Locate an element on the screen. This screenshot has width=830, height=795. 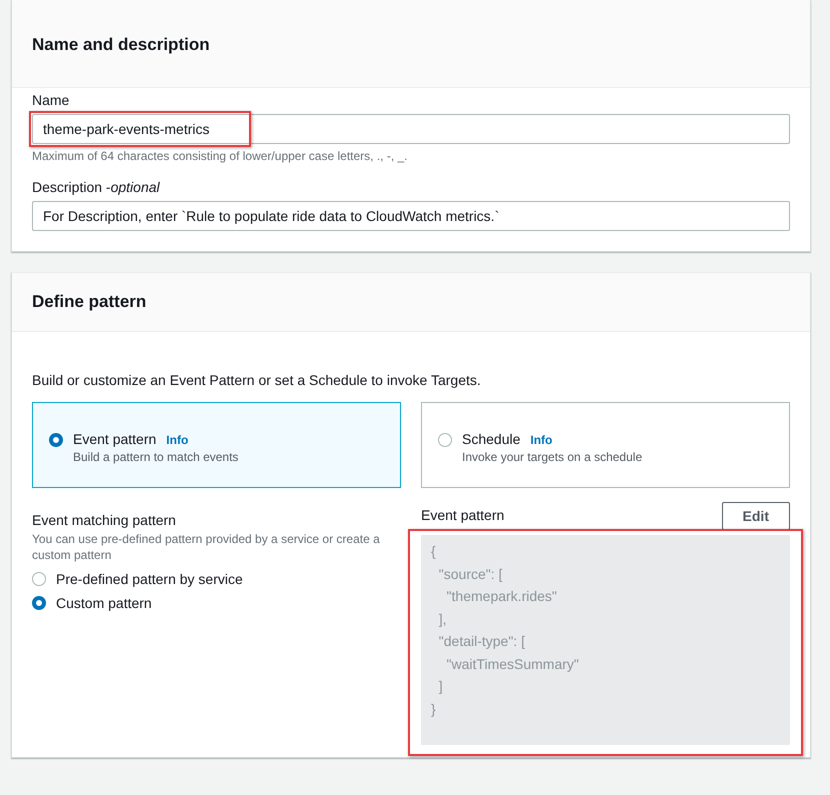
name-input-field: theme-park-events-metrics is located at coordinates (411, 129).